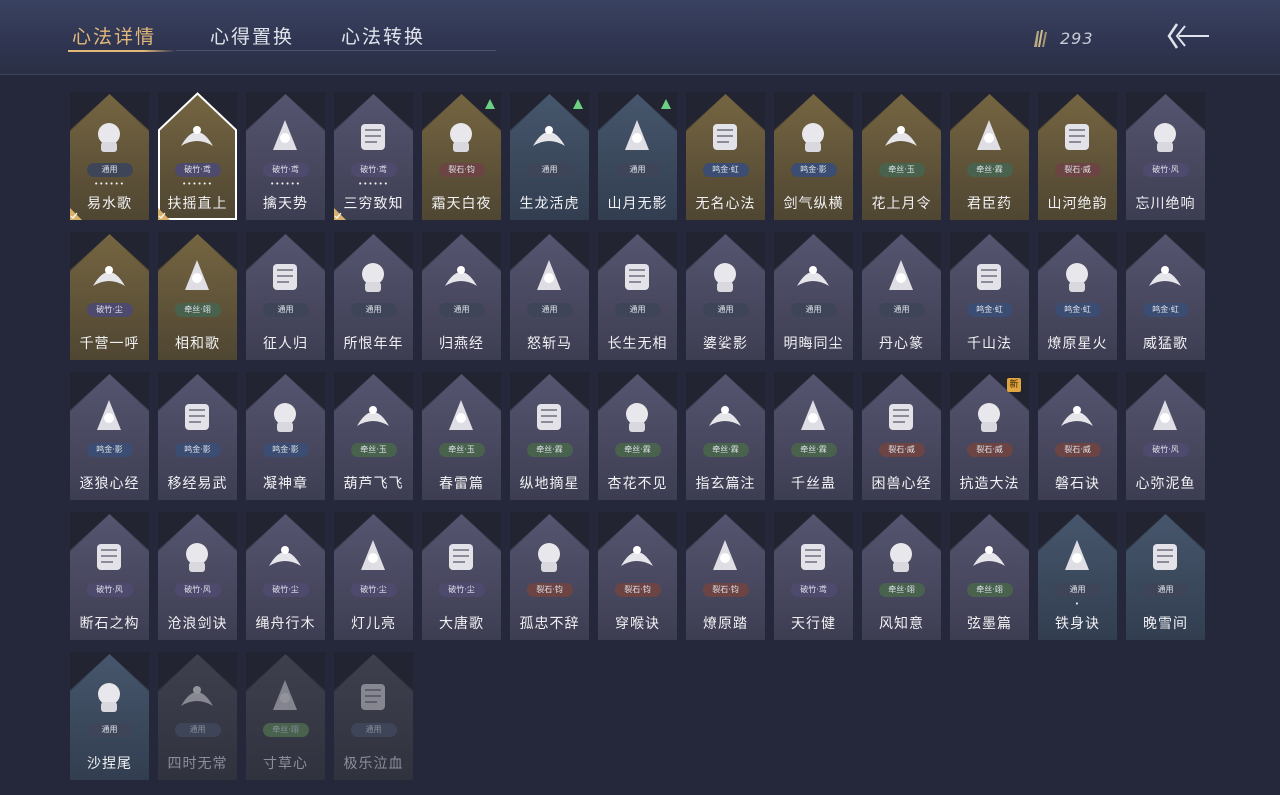  Describe the element at coordinates (1165, 436) in the screenshot. I see `skill-card: 破竹·风 心弥泥鱼` at that location.